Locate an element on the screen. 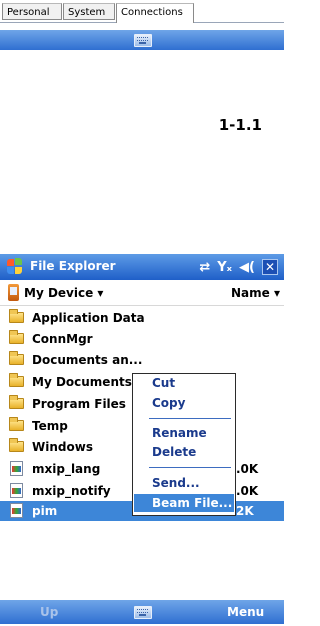 This screenshot has height=626, width=320. list-item: ConnMgr is located at coordinates (142, 339).